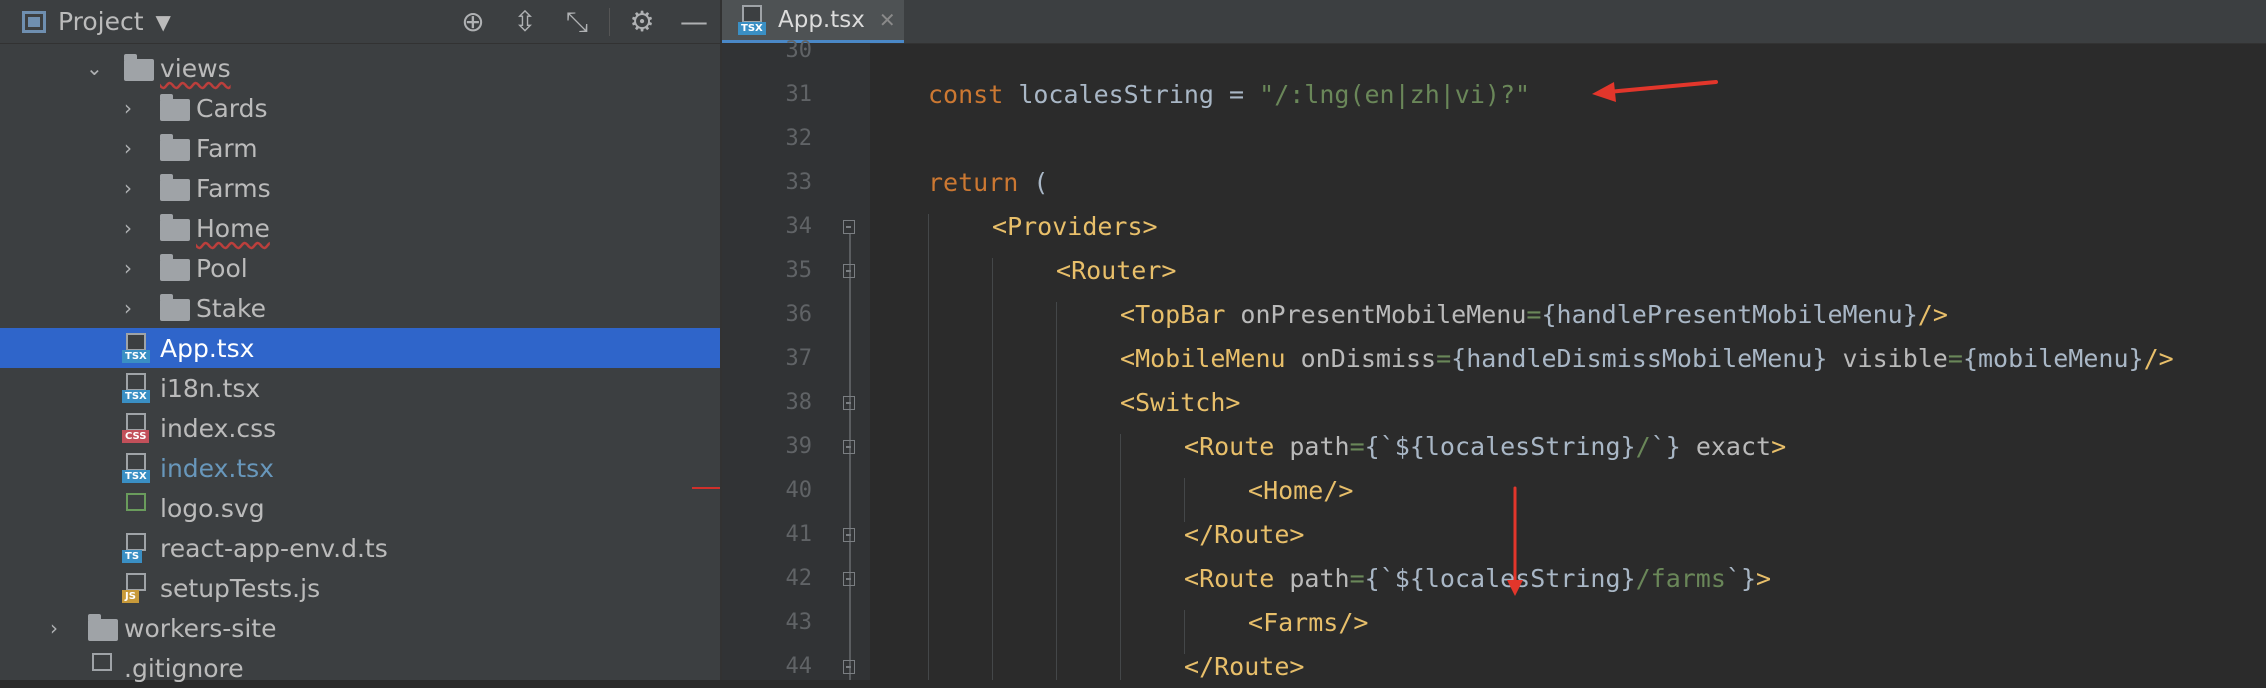 This screenshot has width=2266, height=688. I want to click on tree-item-index-tsx: TSX index.tsx, so click(360, 468).